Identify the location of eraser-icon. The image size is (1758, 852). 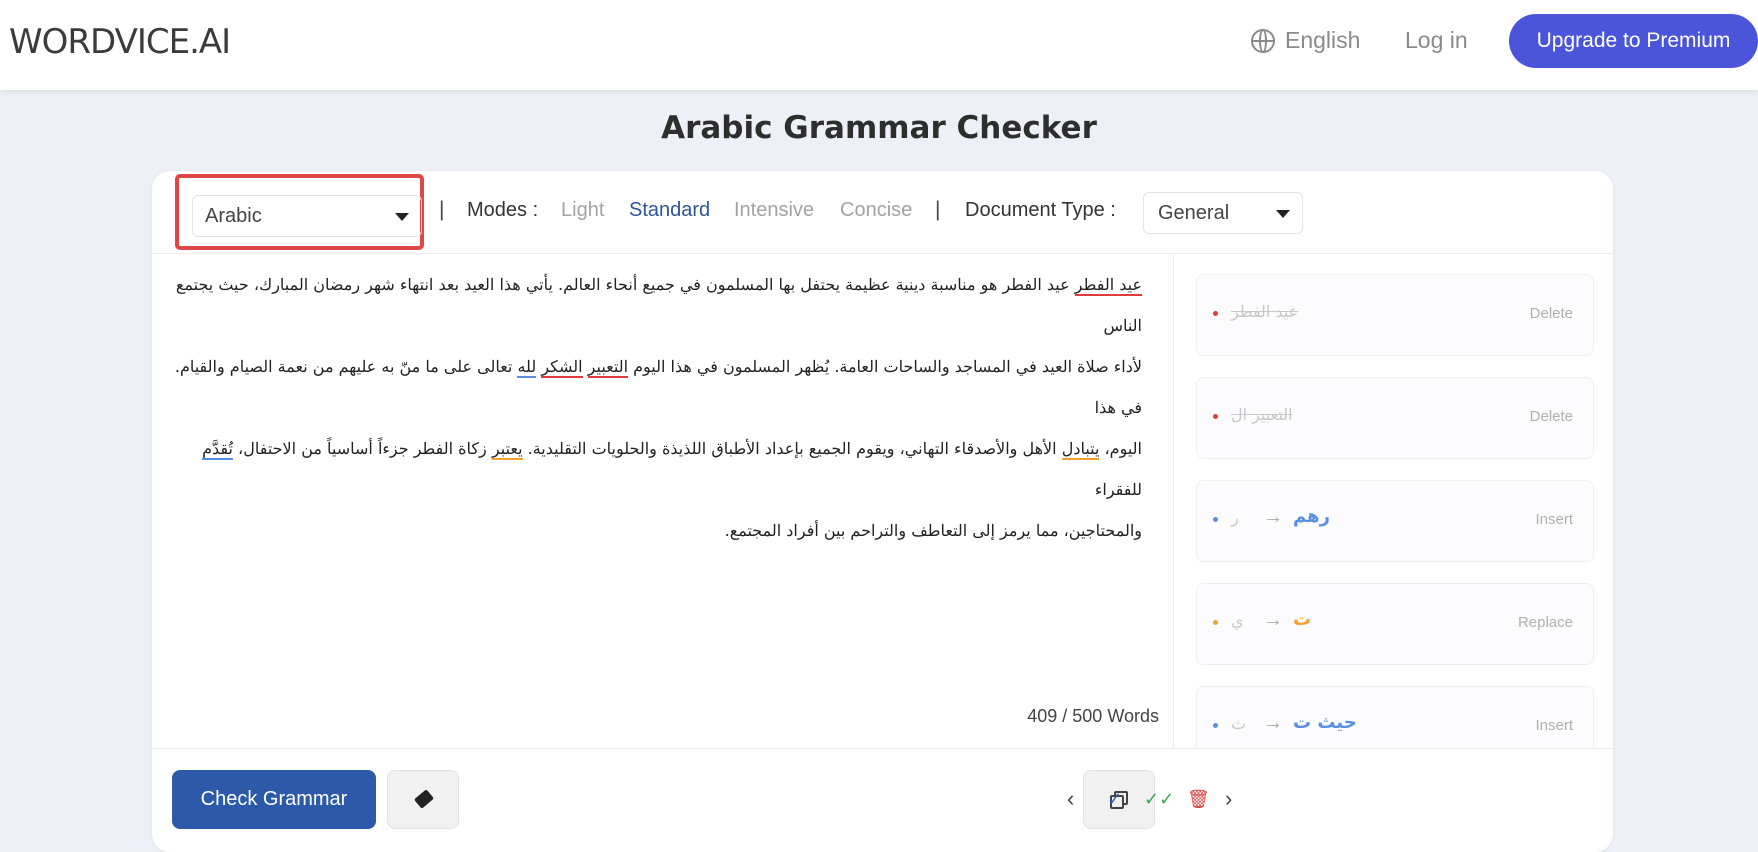
(424, 799).